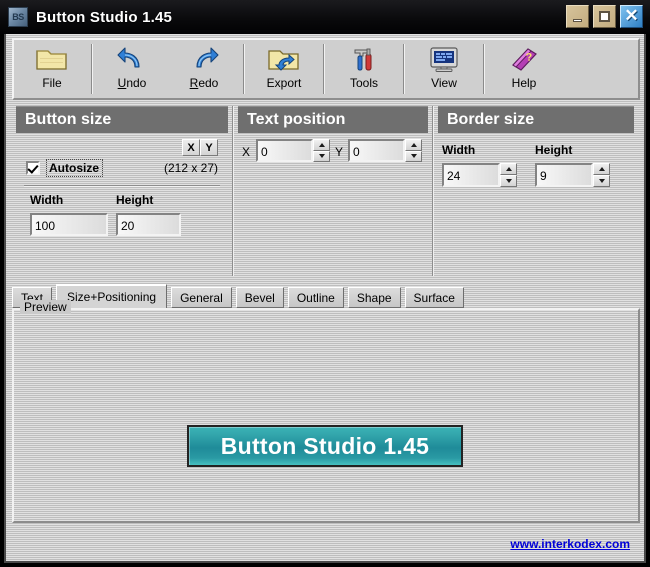 This screenshot has width=650, height=567. What do you see at coordinates (315, 297) in the screenshot?
I see `tab-outline: Outline` at bounding box center [315, 297].